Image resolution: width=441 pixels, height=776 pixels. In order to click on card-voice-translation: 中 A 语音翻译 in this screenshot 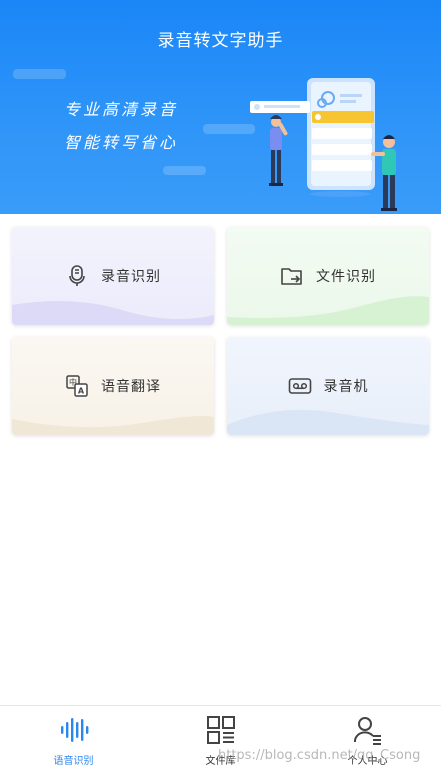, I will do `click(113, 386)`.